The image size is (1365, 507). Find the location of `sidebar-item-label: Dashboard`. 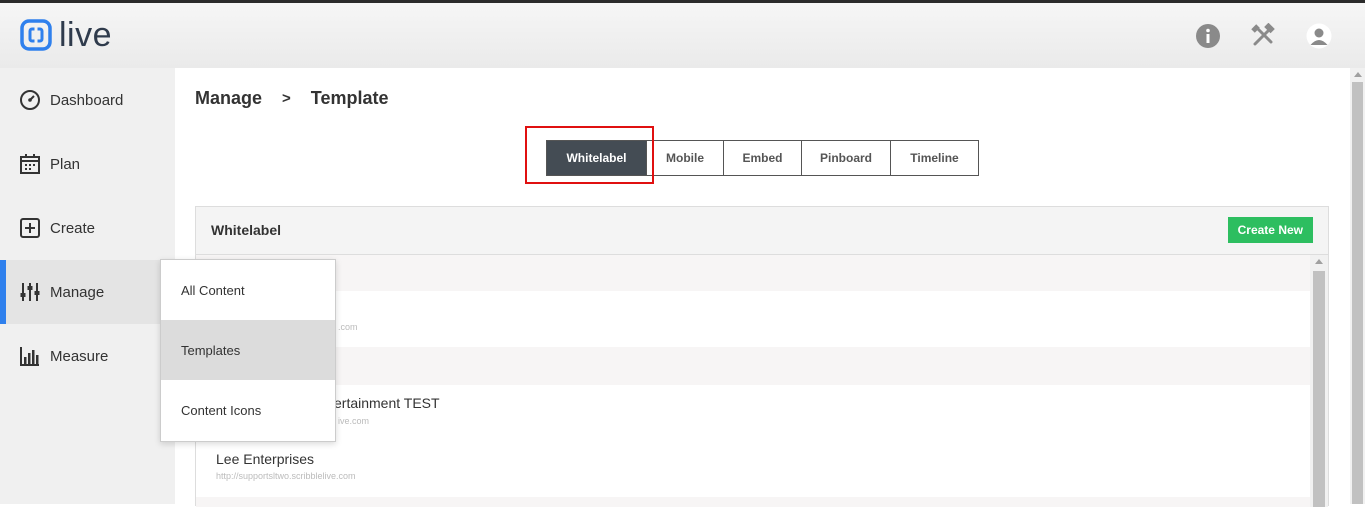

sidebar-item-label: Dashboard is located at coordinates (87, 100).